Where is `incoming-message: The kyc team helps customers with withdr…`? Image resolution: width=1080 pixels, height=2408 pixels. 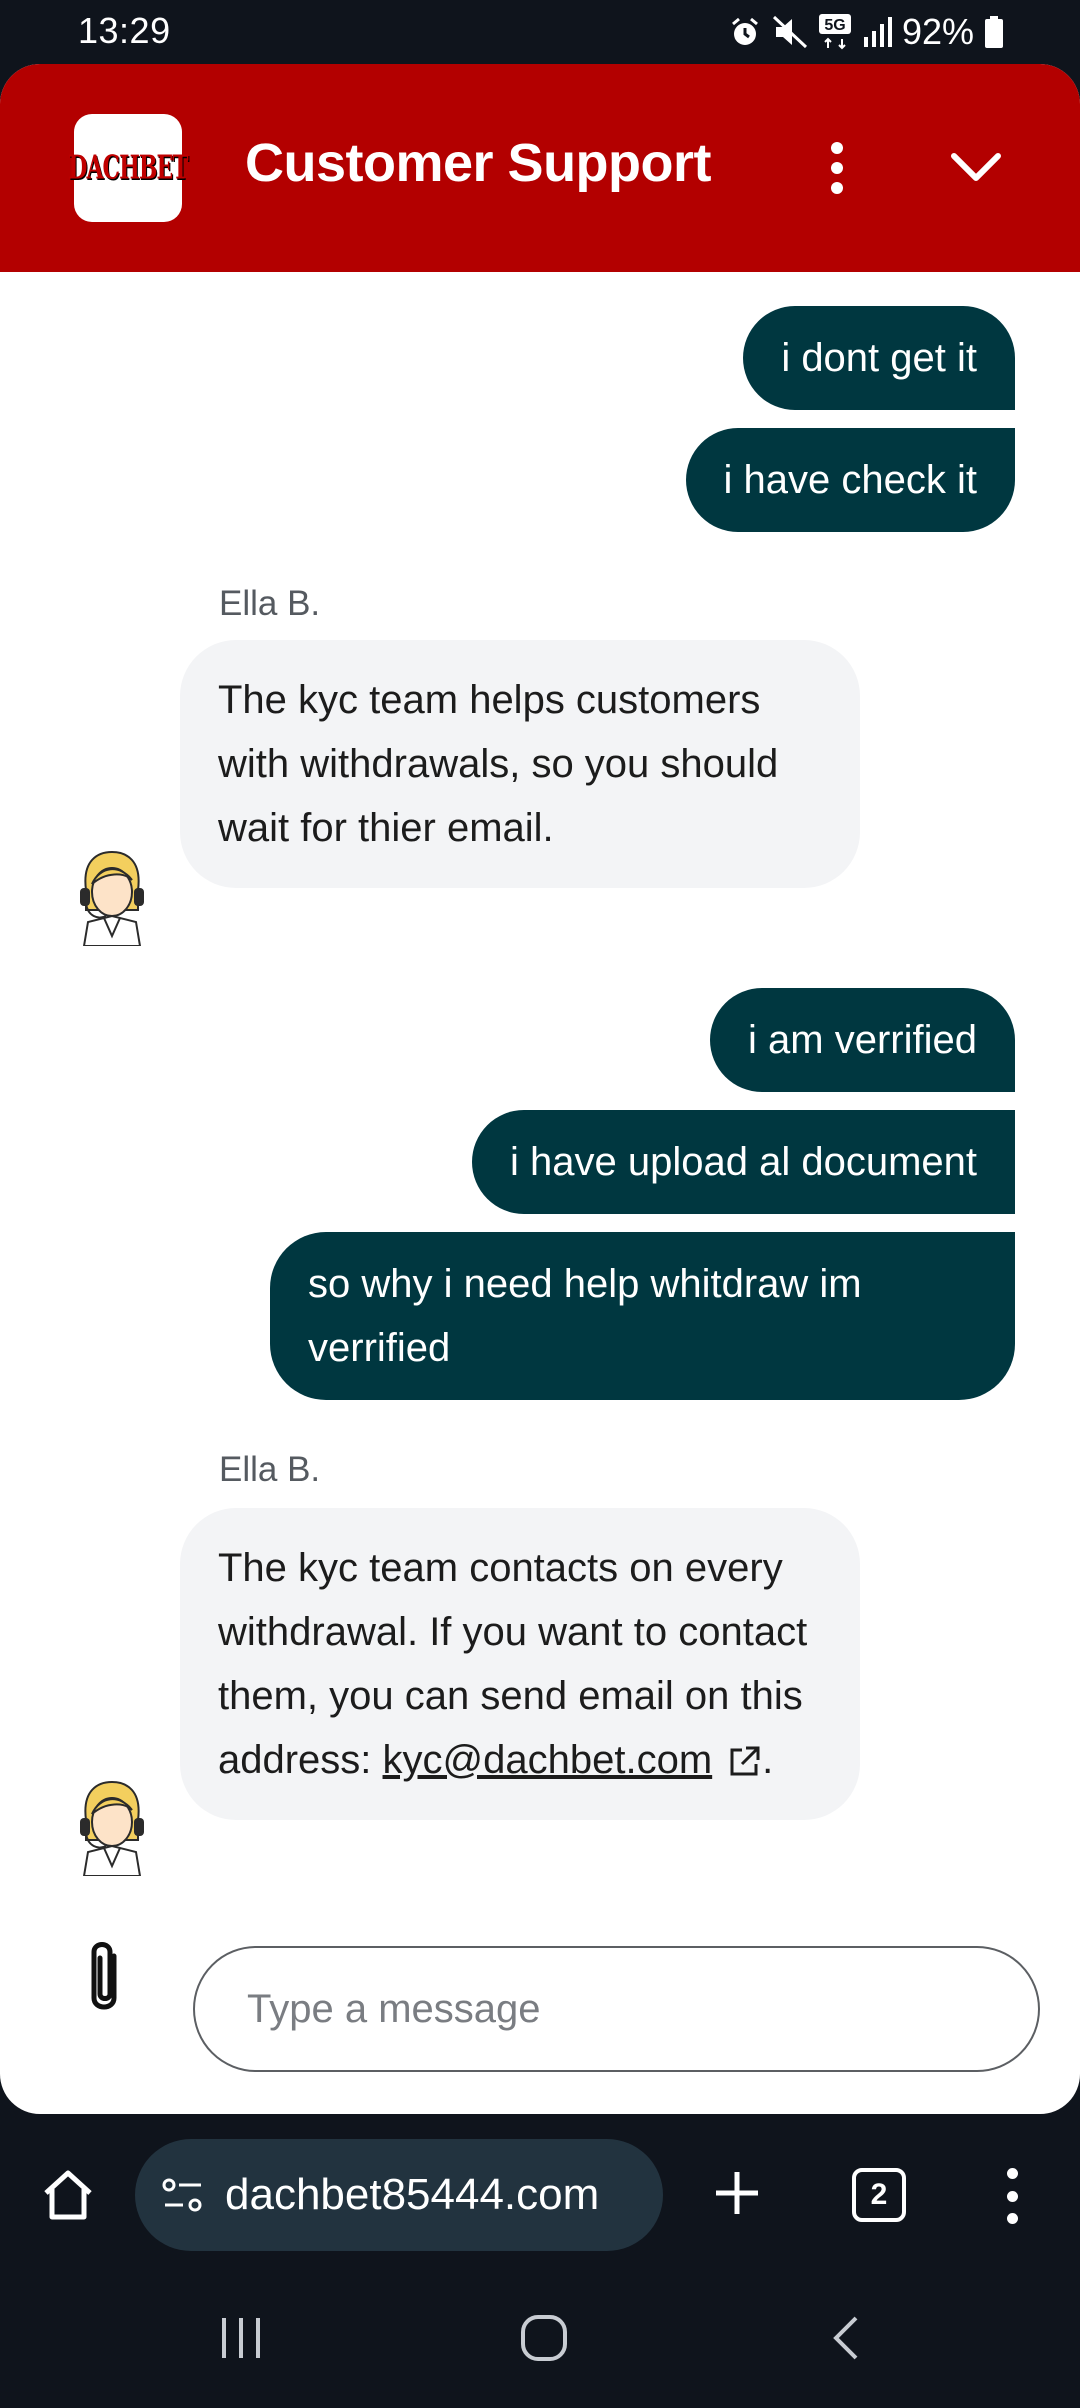
incoming-message: The kyc team helps customers with withdr… is located at coordinates (520, 764).